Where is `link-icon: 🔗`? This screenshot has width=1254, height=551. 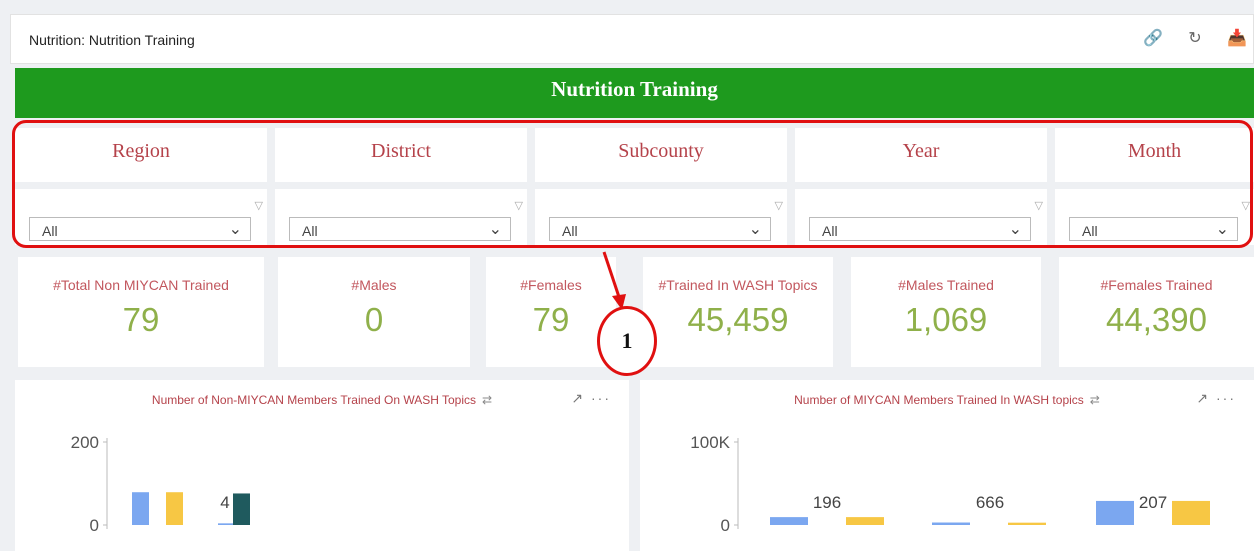 link-icon: 🔗 is located at coordinates (1153, 39).